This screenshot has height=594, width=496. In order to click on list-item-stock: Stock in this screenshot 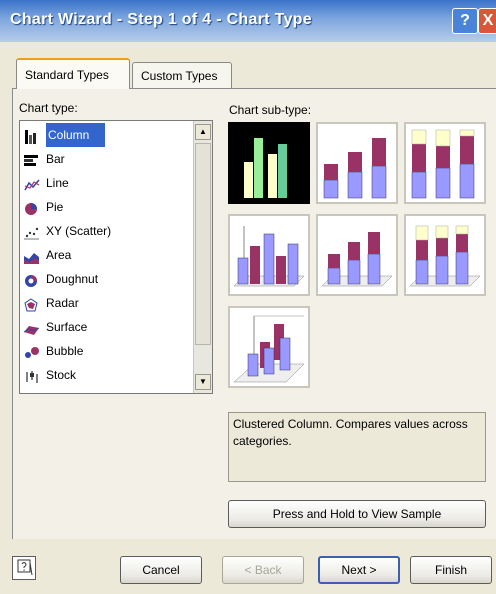, I will do `click(108, 375)`.